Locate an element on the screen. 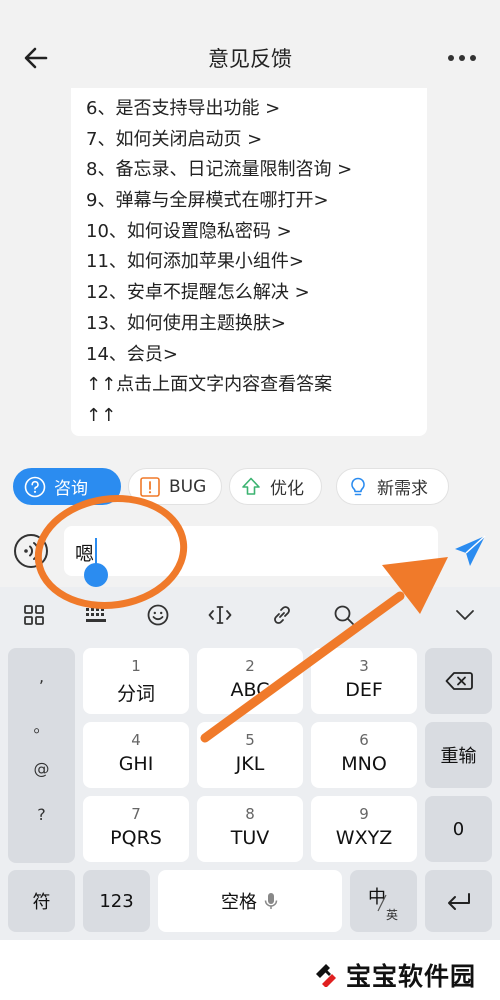 The height and width of the screenshot is (1000, 500). key-2: 2 ABC is located at coordinates (250, 681).